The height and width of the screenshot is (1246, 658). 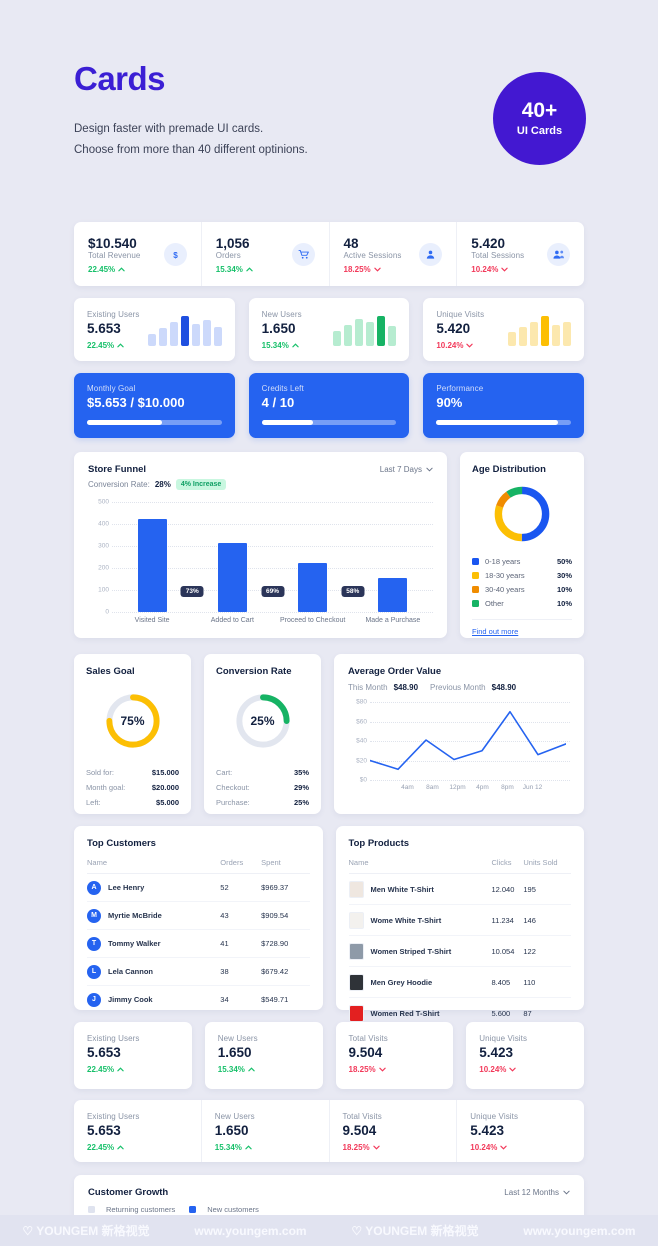 I want to click on detail-label: Month goal:, so click(x=106, y=787).